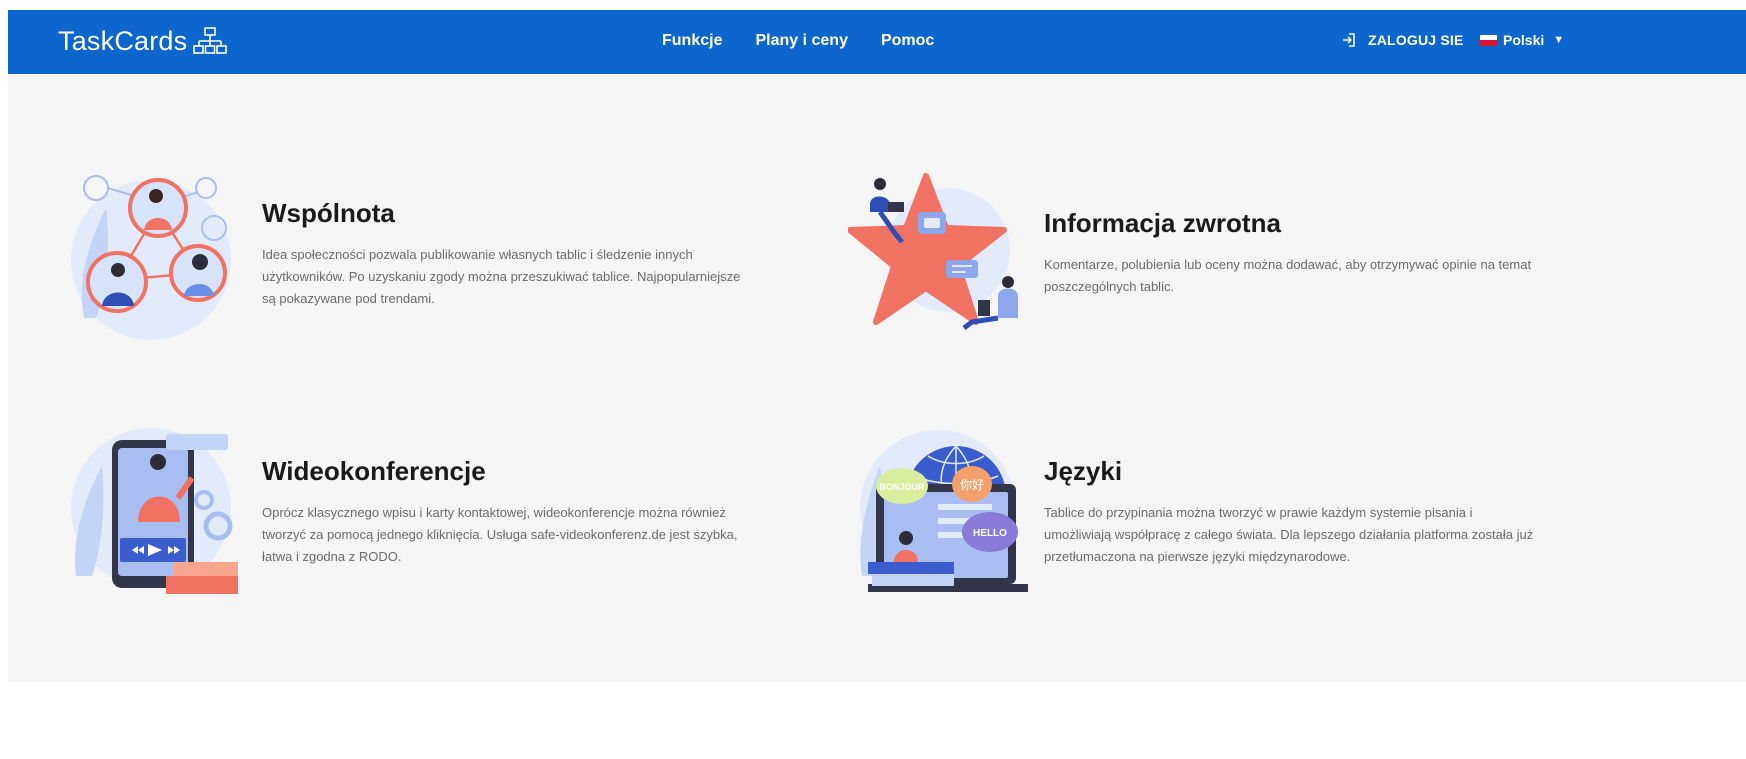 Image resolution: width=1746 pixels, height=759 pixels. Describe the element at coordinates (933, 251) in the screenshot. I see `feedback-star-illustration` at that location.